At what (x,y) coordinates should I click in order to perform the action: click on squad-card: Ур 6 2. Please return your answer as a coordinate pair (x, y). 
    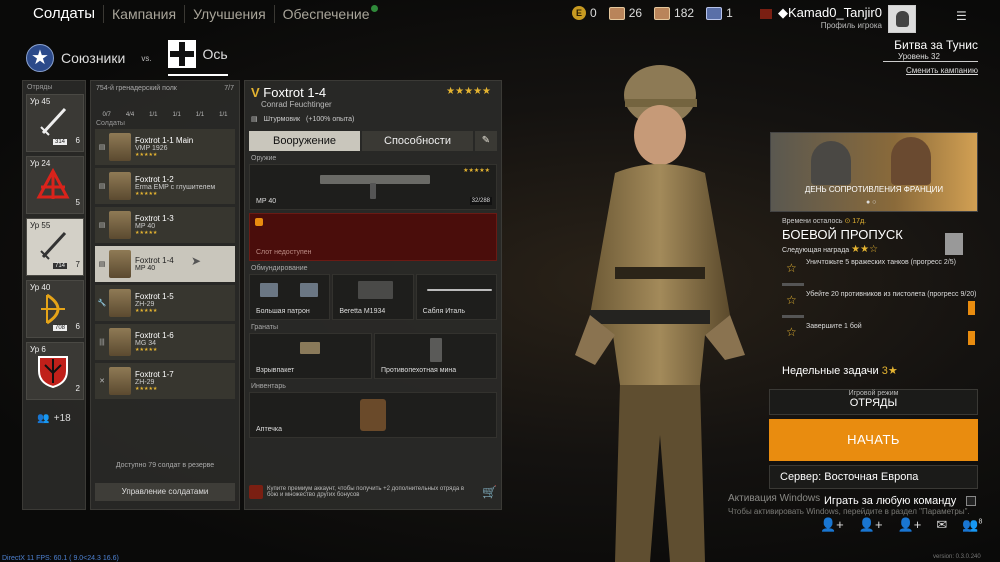
    Looking at the image, I should click on (55, 371).